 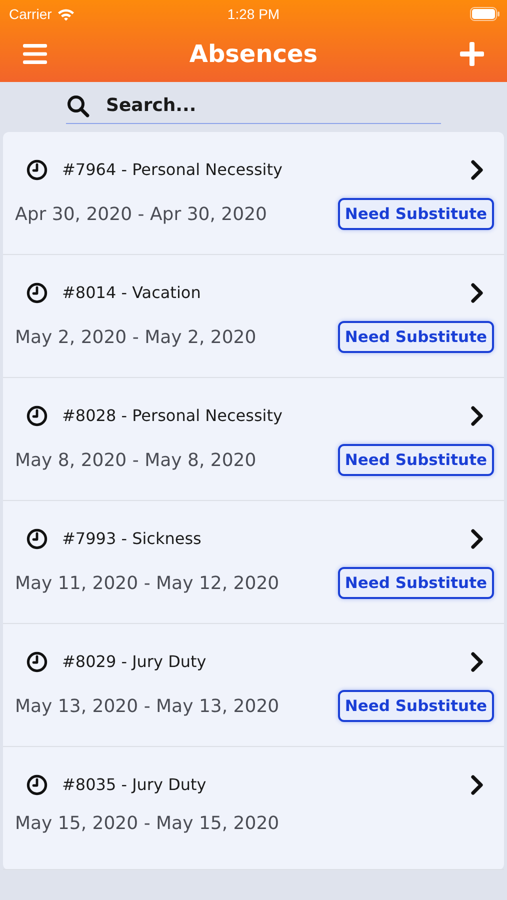 What do you see at coordinates (147, 583) in the screenshot?
I see `date-range: May 11, 2020 - May 12, 2020` at bounding box center [147, 583].